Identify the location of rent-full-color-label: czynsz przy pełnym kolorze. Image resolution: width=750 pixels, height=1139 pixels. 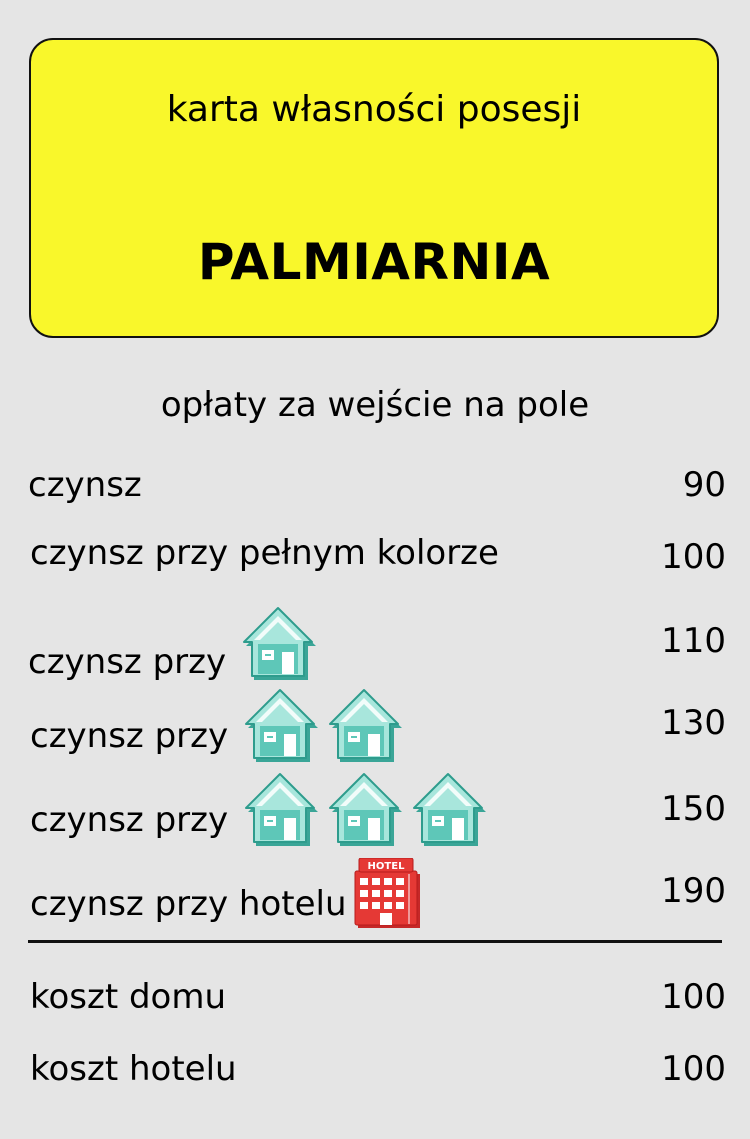
(264, 553).